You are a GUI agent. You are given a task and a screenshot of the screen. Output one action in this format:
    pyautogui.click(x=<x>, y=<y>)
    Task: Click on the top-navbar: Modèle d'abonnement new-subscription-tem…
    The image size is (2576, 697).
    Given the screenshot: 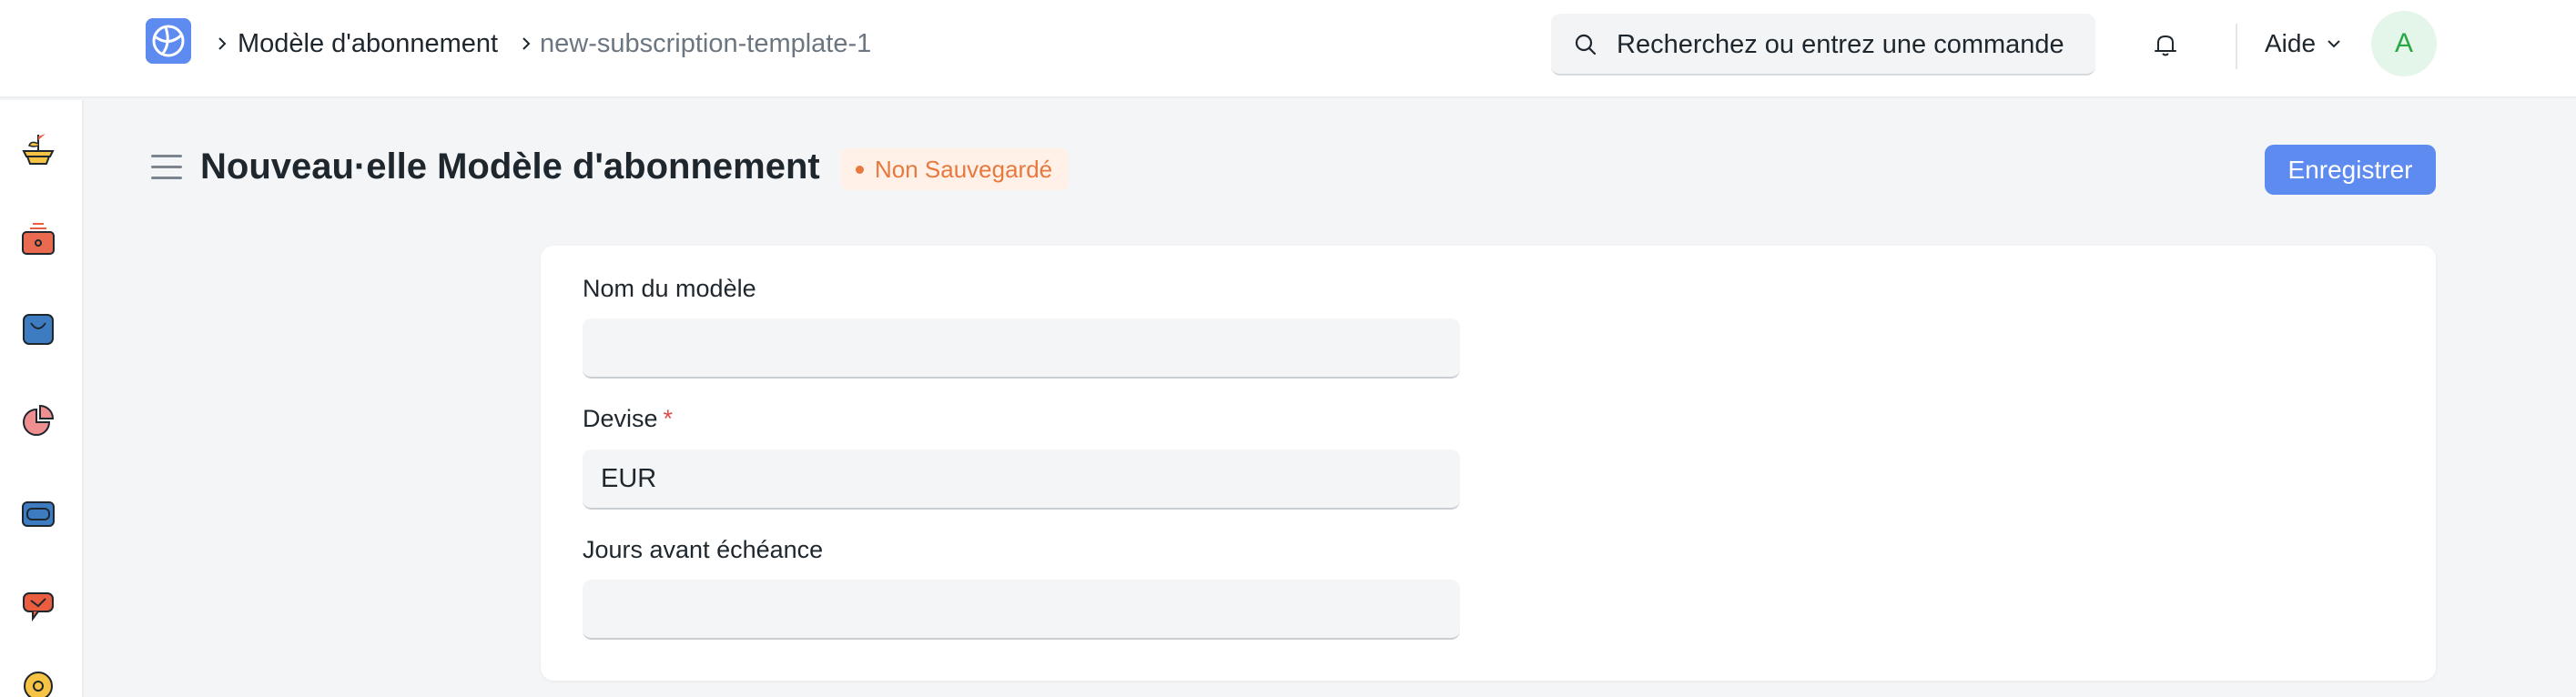 What is the action you would take?
    pyautogui.click(x=1288, y=49)
    